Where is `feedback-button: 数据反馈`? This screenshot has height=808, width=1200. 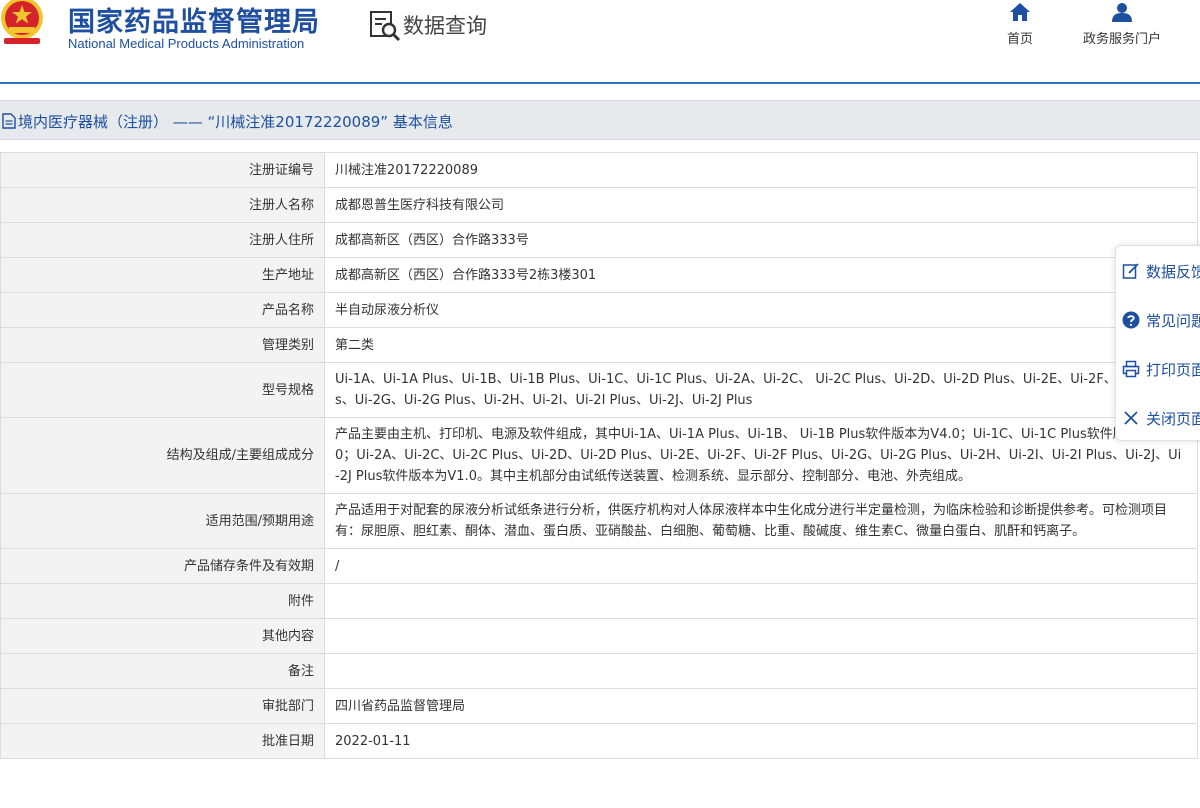 feedback-button: 数据反馈 is located at coordinates (1158, 271).